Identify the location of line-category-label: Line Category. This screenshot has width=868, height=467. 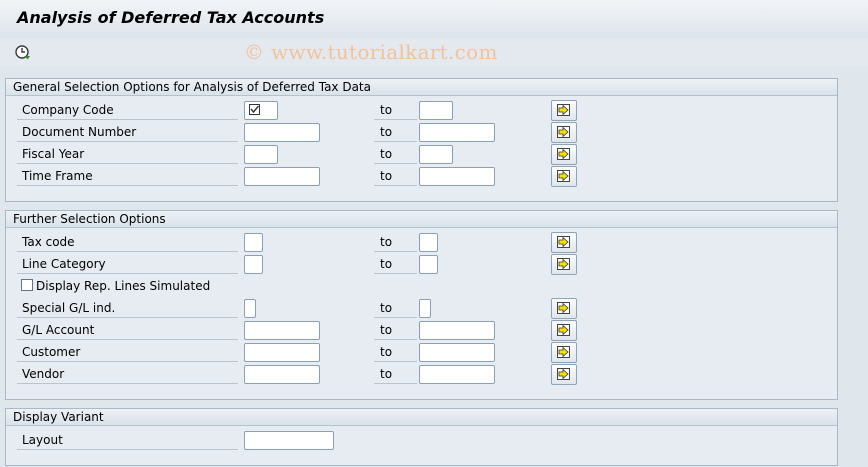
(127, 264).